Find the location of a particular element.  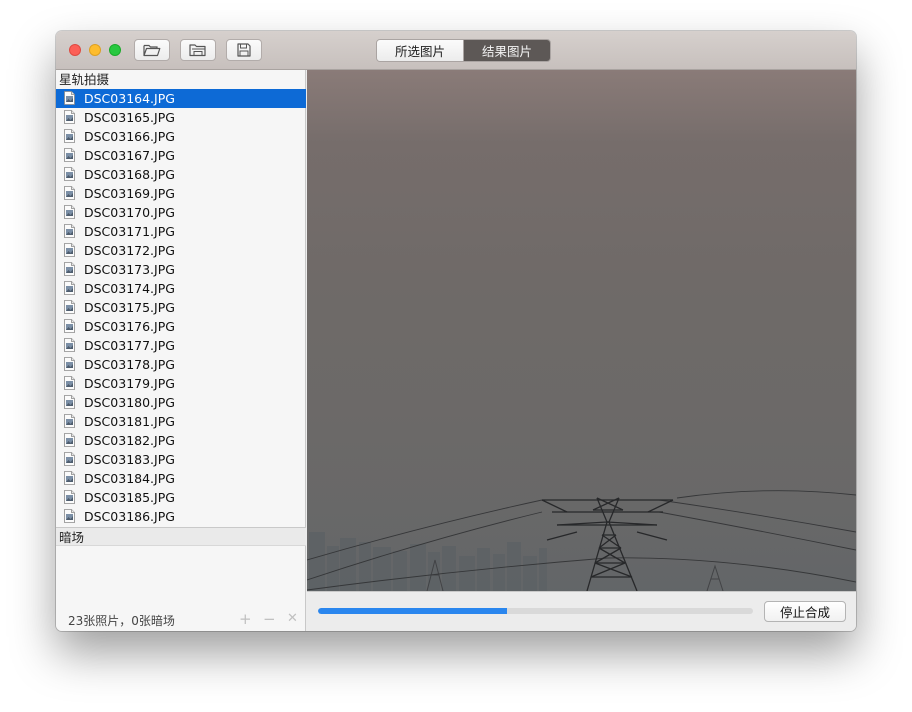

file-name: DSC03164.JPG is located at coordinates (129, 98).